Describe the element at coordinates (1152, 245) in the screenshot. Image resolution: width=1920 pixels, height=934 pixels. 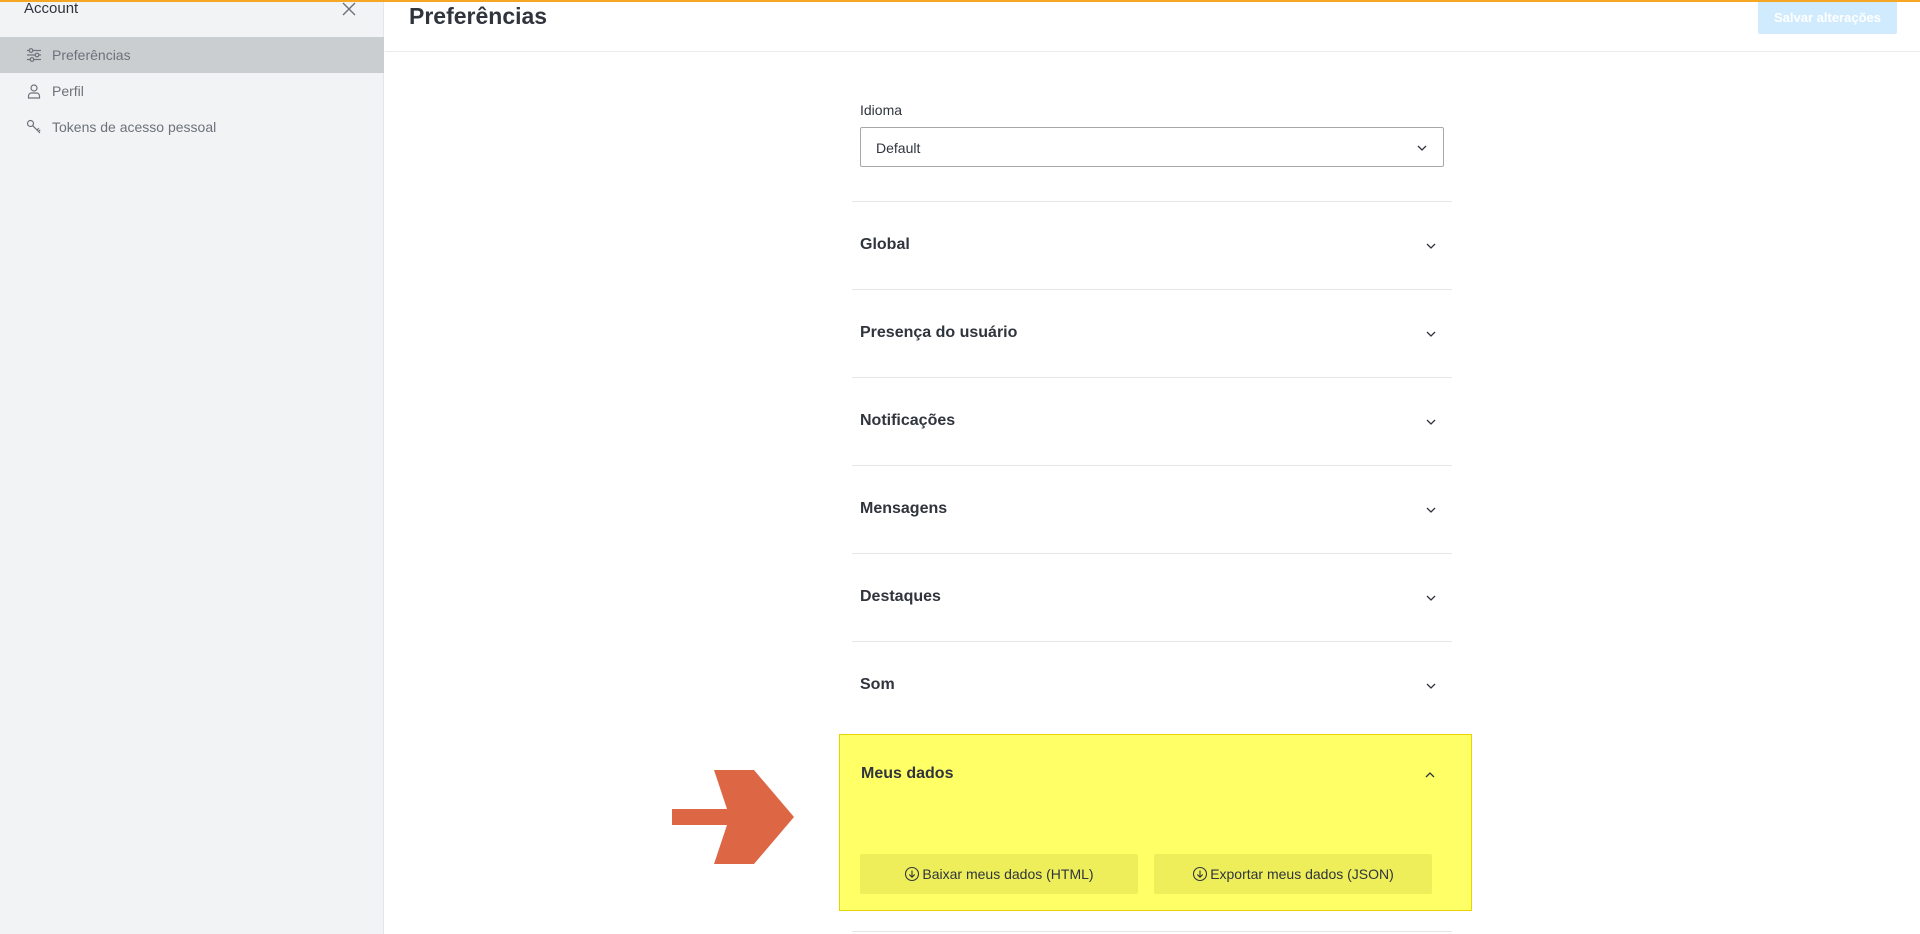
I see `section-global: Global` at that location.